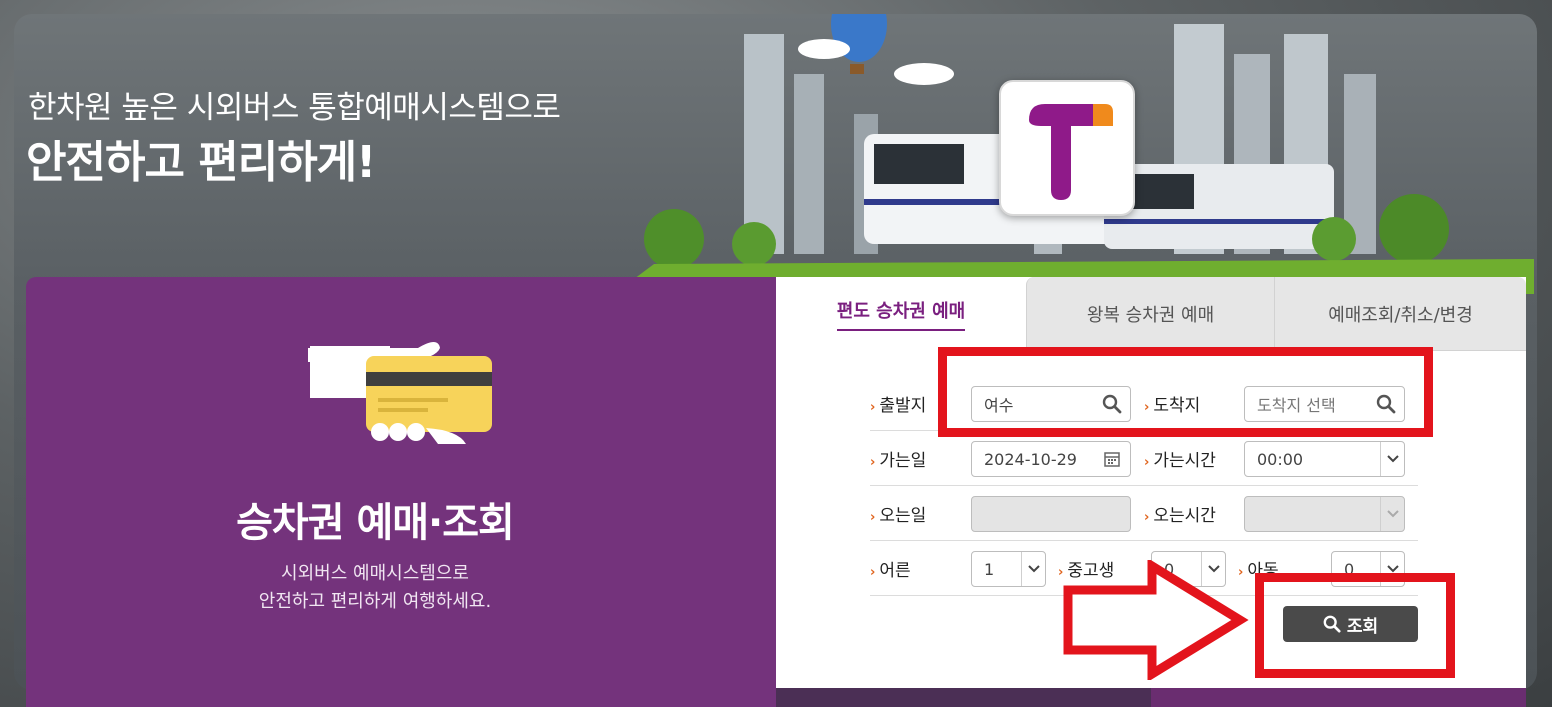 This screenshot has height=707, width=1552. Describe the element at coordinates (375, 588) in the screenshot. I see `promo-description: 시외버스 예매시스템으로 안전하고 편리하게 여행하세요.` at that location.